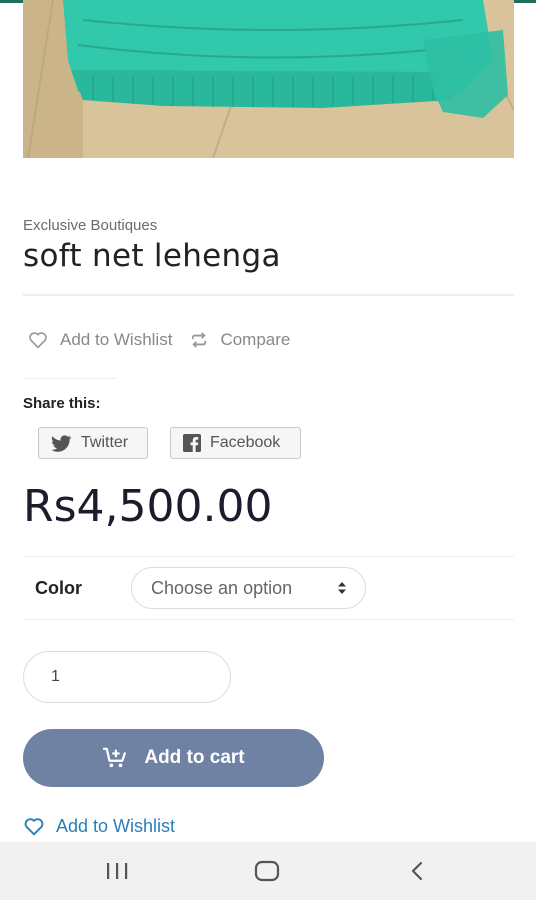  What do you see at coordinates (148, 506) in the screenshot?
I see `product-price: Rs4,500.00` at bounding box center [148, 506].